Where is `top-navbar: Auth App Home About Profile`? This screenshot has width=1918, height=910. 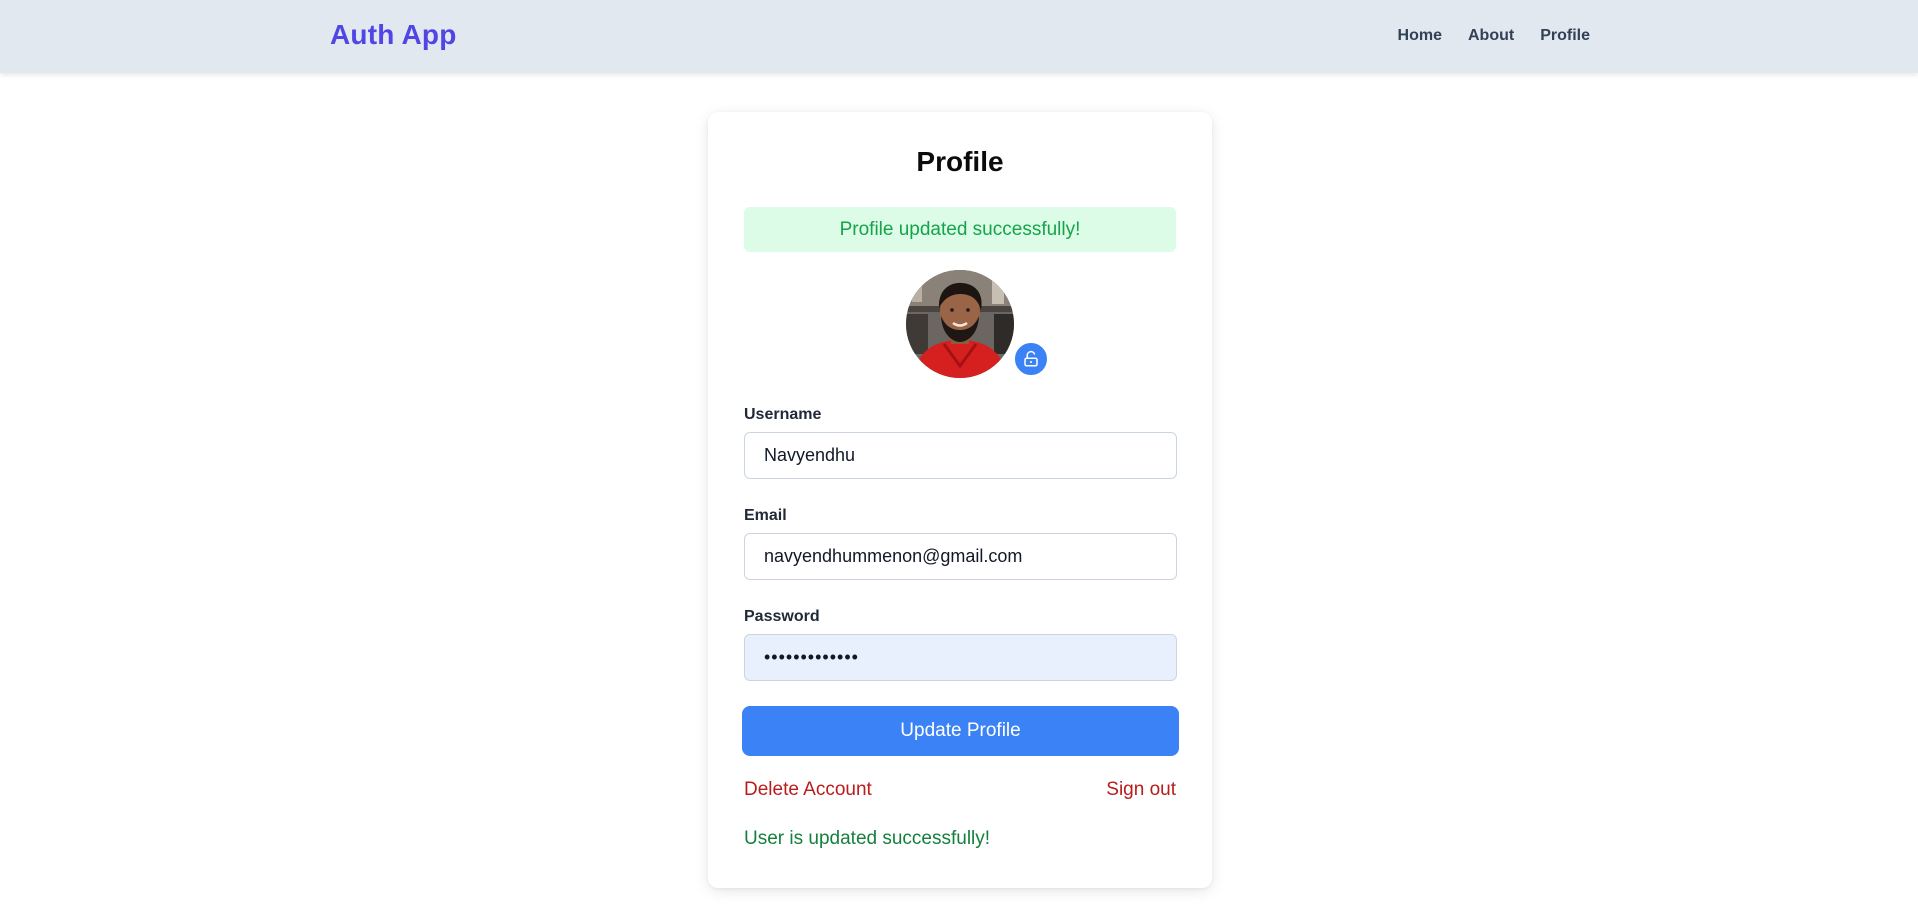 top-navbar: Auth App Home About Profile is located at coordinates (959, 36).